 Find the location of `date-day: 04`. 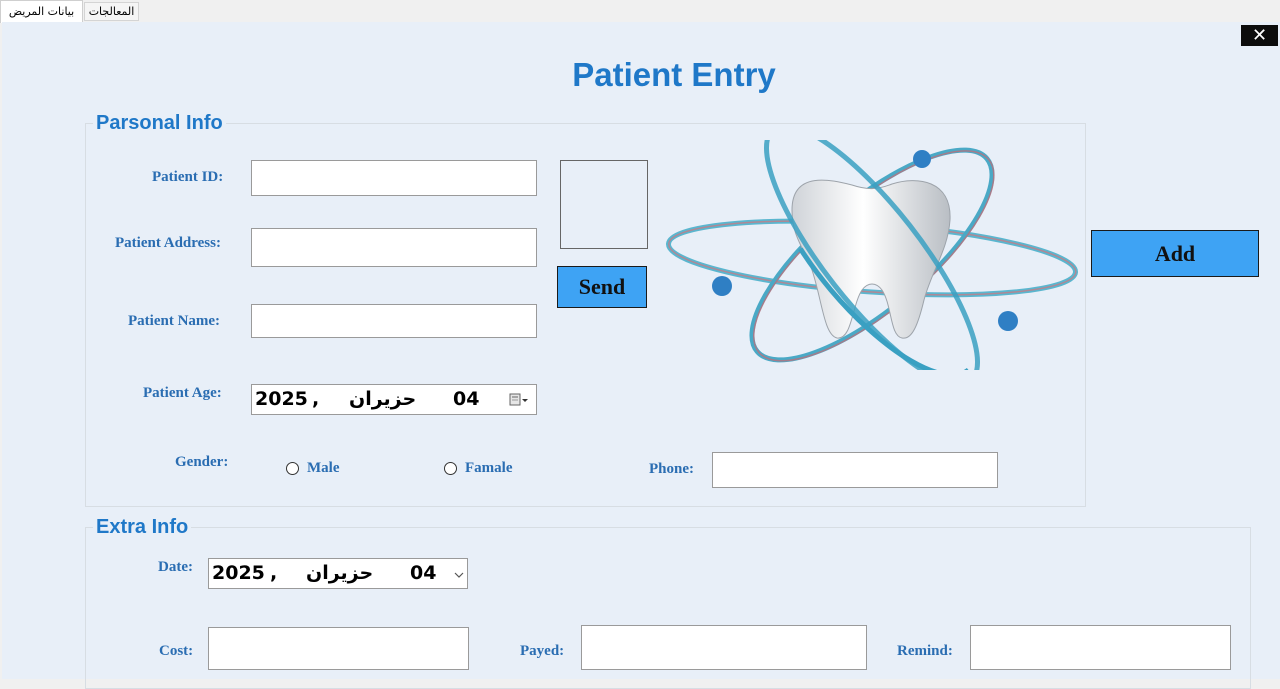

date-day: 04 is located at coordinates (423, 573).